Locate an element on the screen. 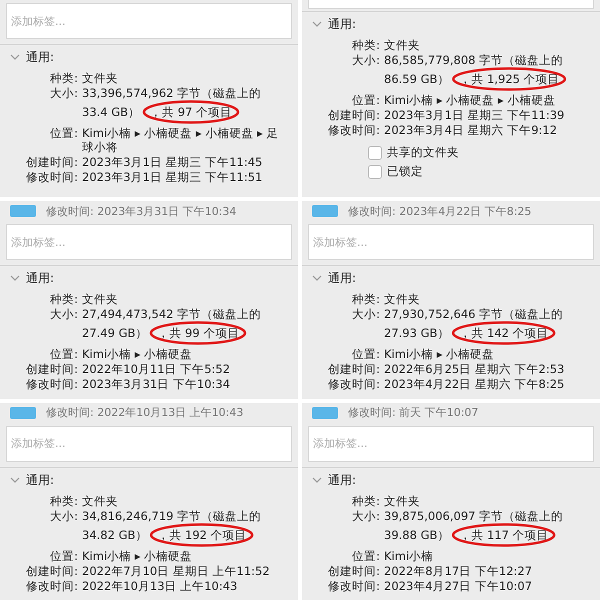  info-value: 27.93 GB） is located at coordinates (417, 333).